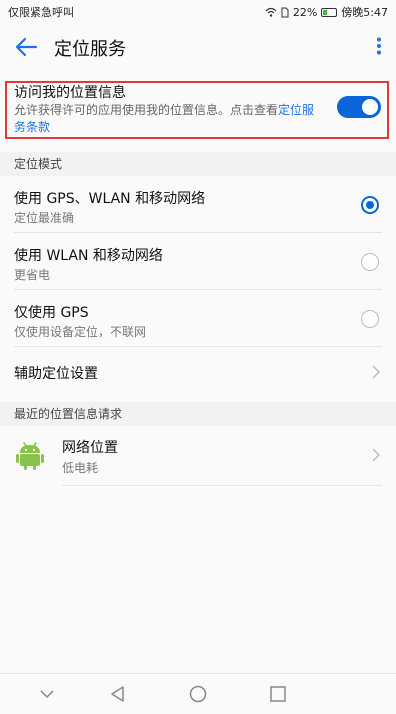 This screenshot has width=396, height=714. Describe the element at coordinates (80, 468) in the screenshot. I see `recent-request-subtitle: 低电耗` at that location.